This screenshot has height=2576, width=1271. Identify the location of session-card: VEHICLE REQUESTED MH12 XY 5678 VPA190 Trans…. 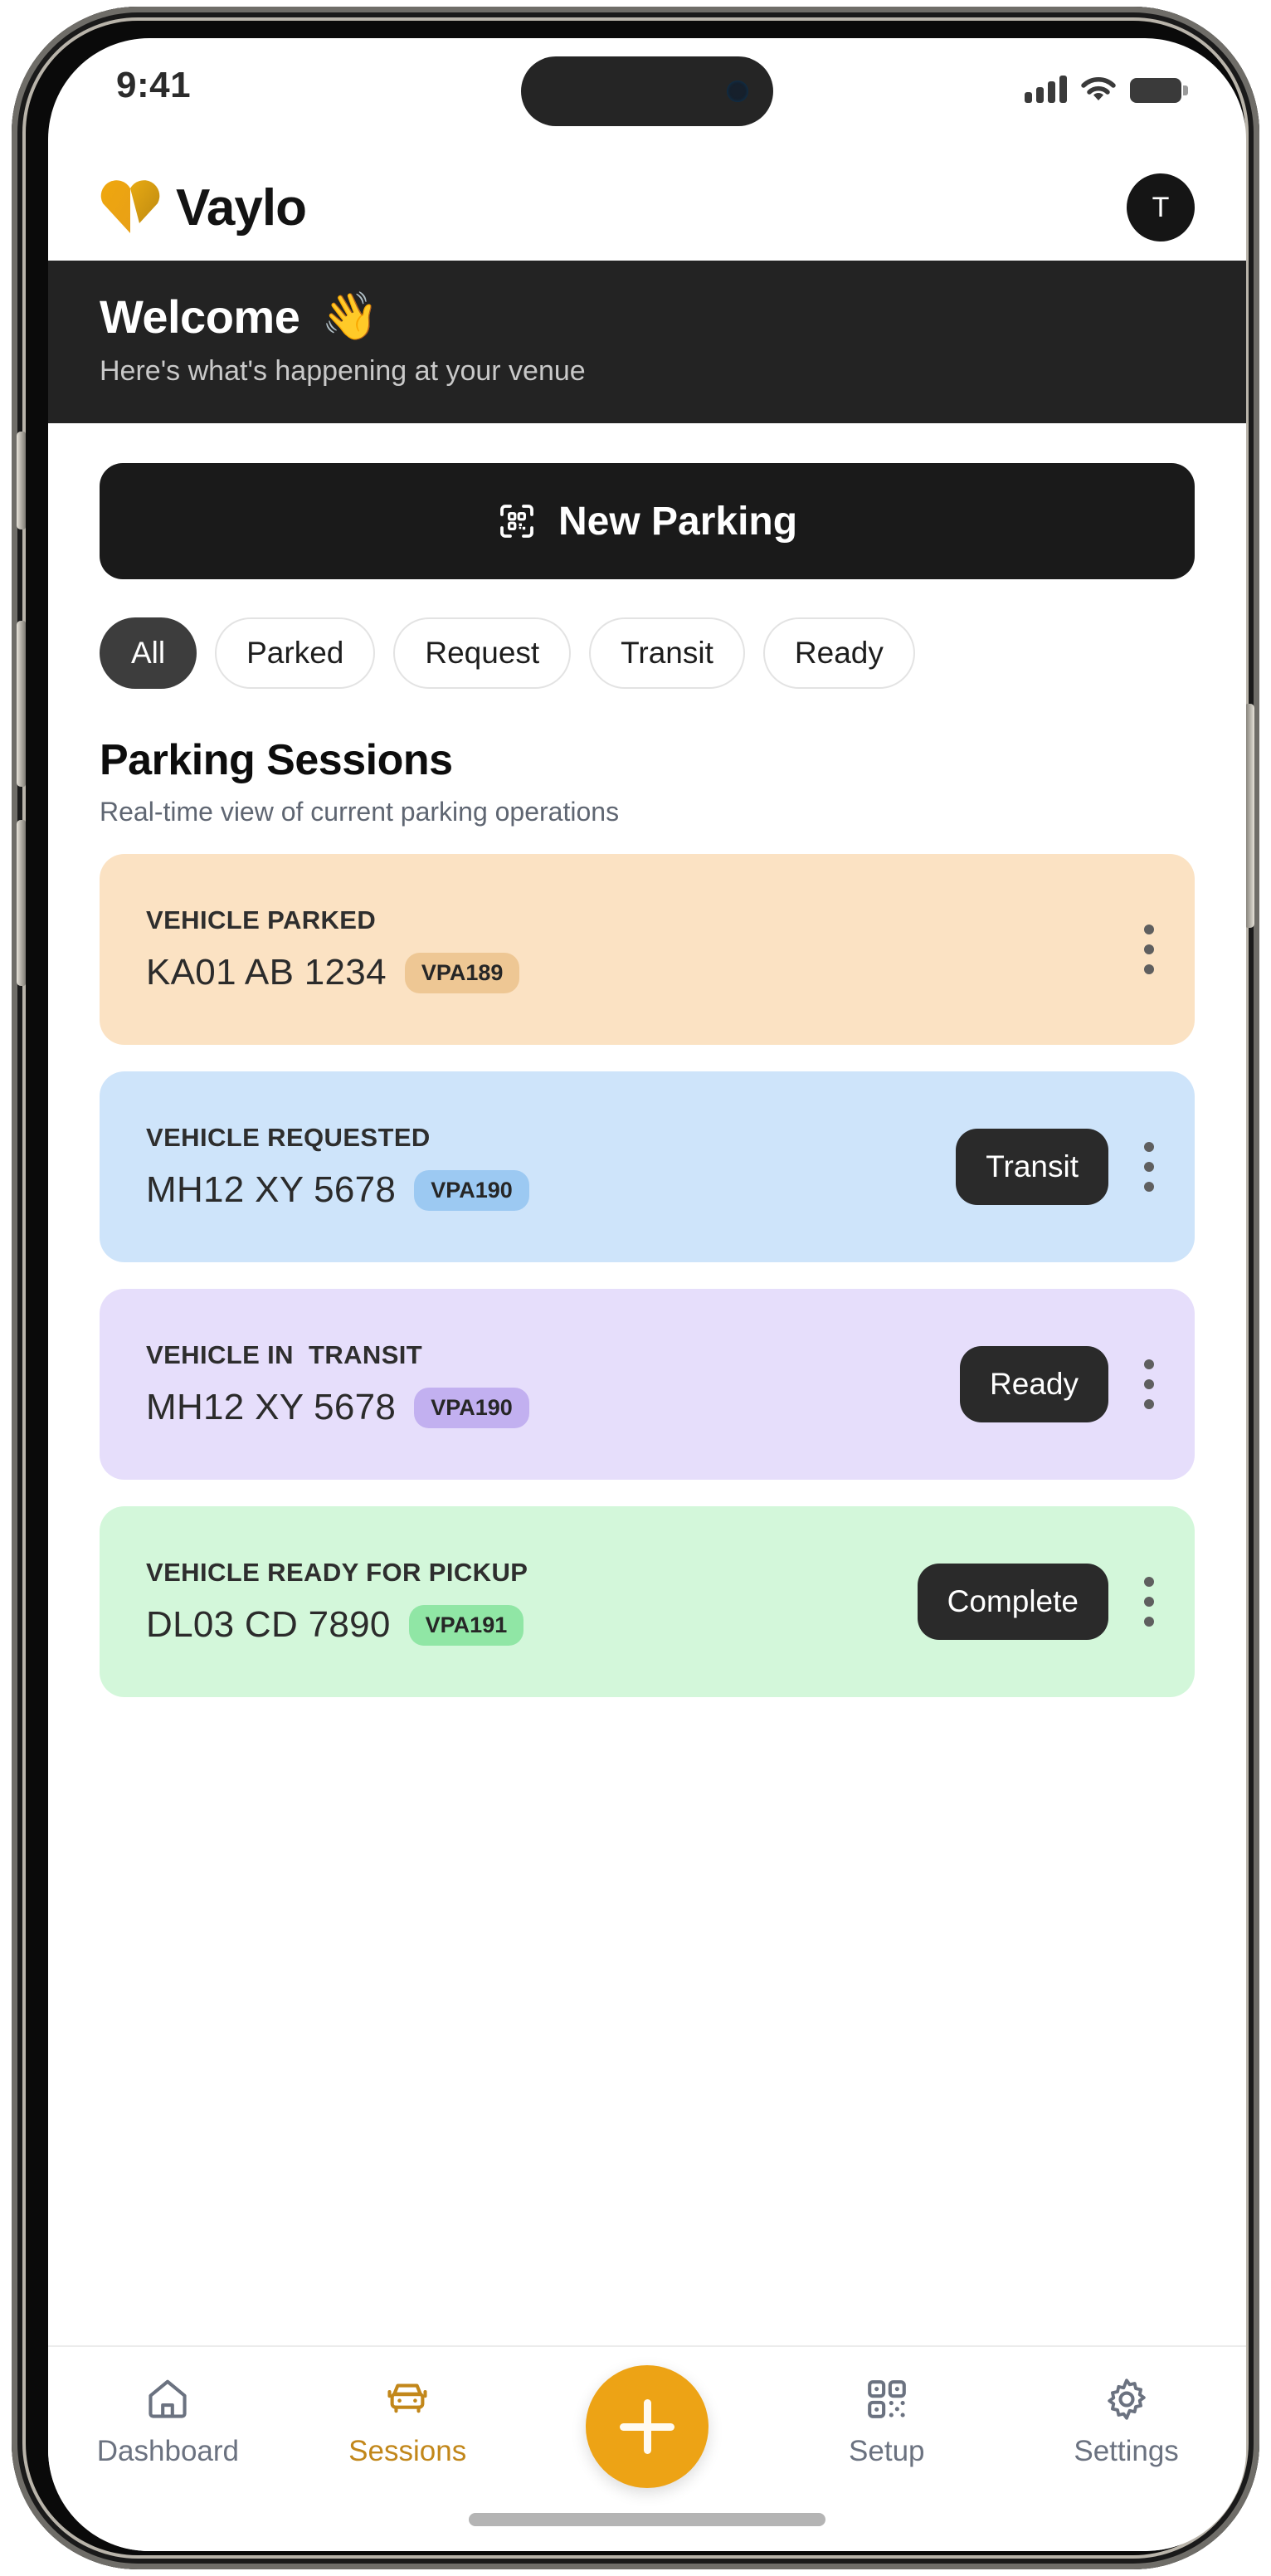
(647, 1167).